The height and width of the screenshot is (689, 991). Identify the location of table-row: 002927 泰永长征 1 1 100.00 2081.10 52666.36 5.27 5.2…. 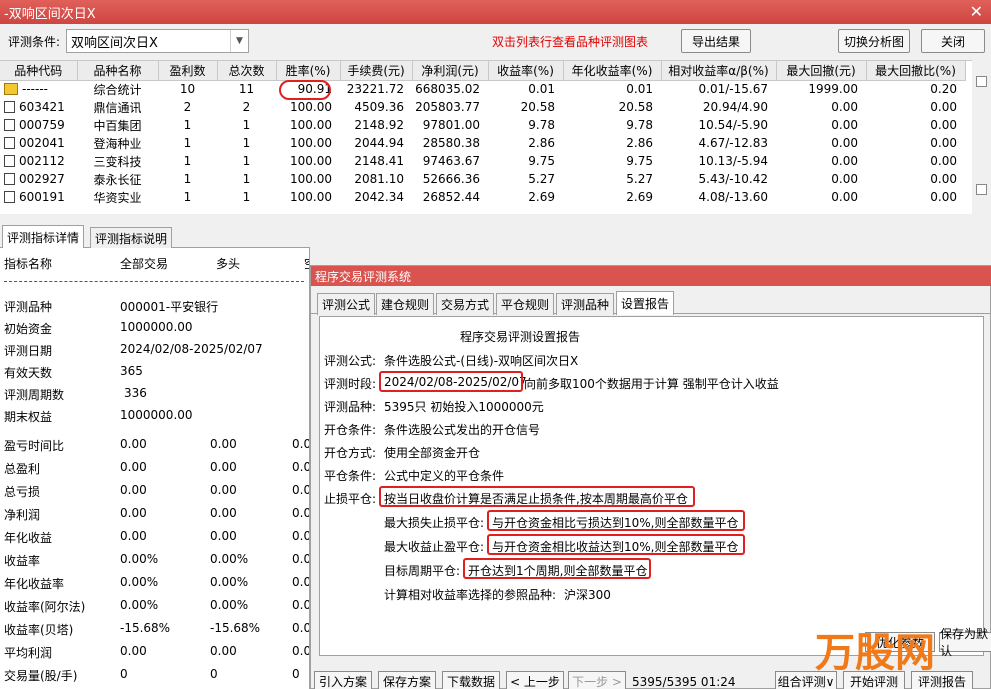
(482, 179).